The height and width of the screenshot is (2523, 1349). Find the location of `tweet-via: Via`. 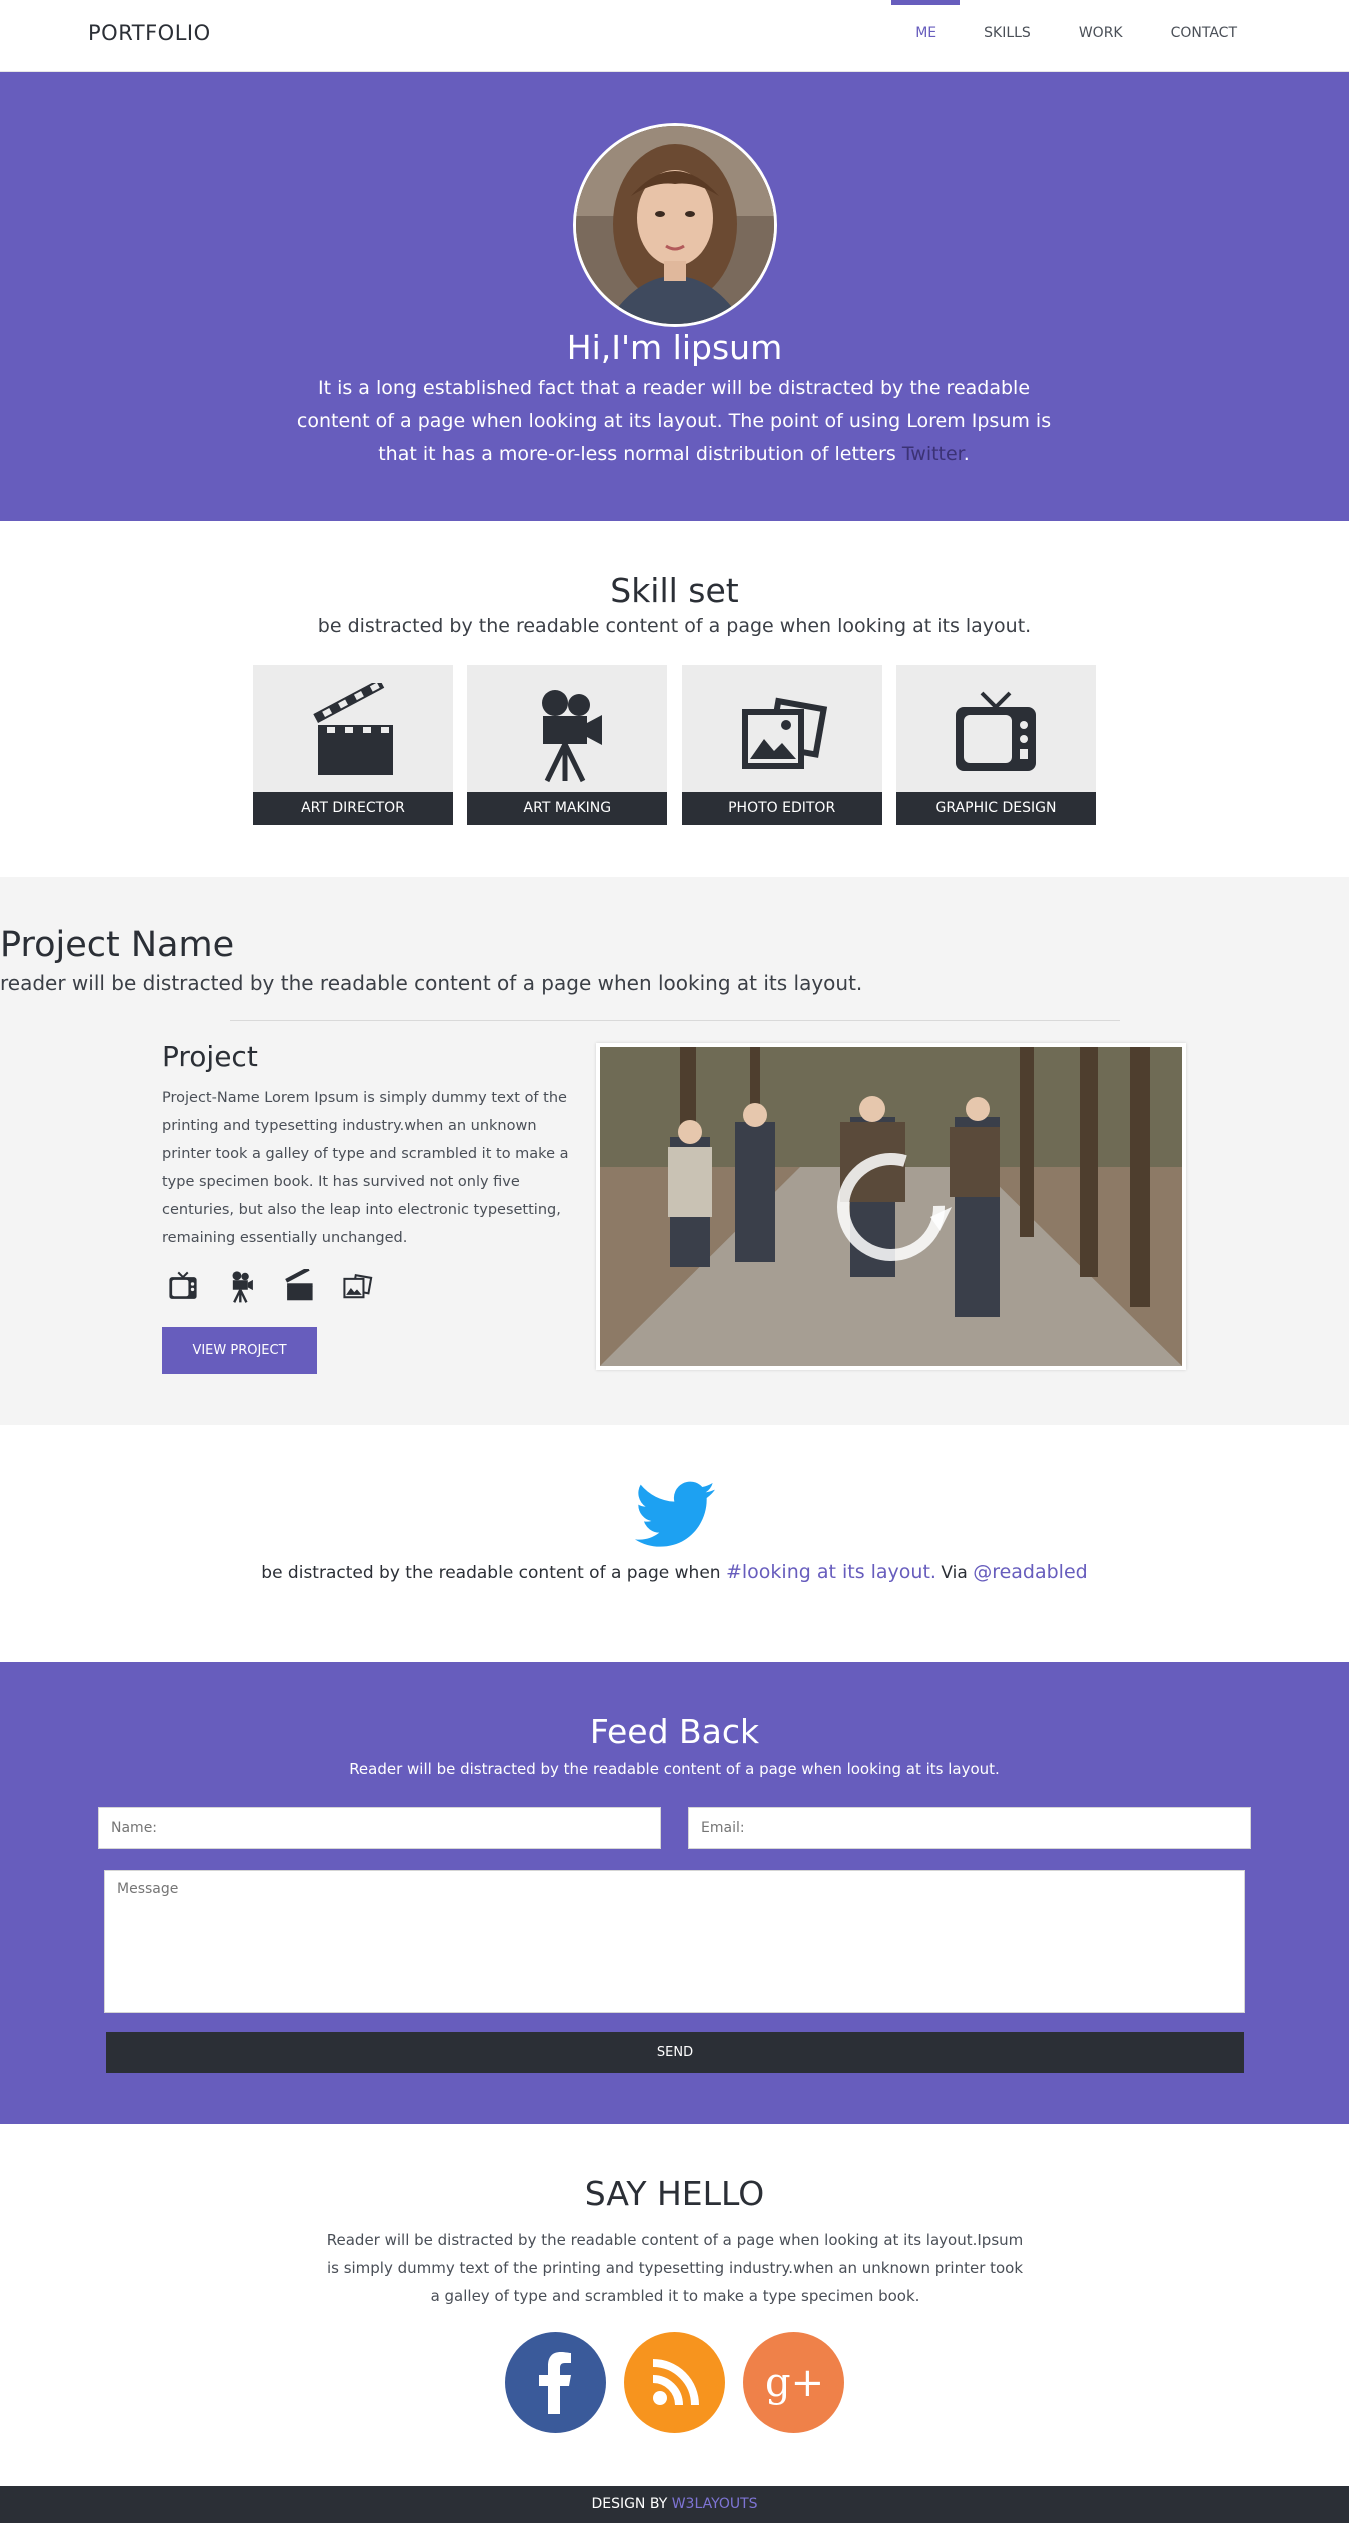

tweet-via: Via is located at coordinates (954, 1573).